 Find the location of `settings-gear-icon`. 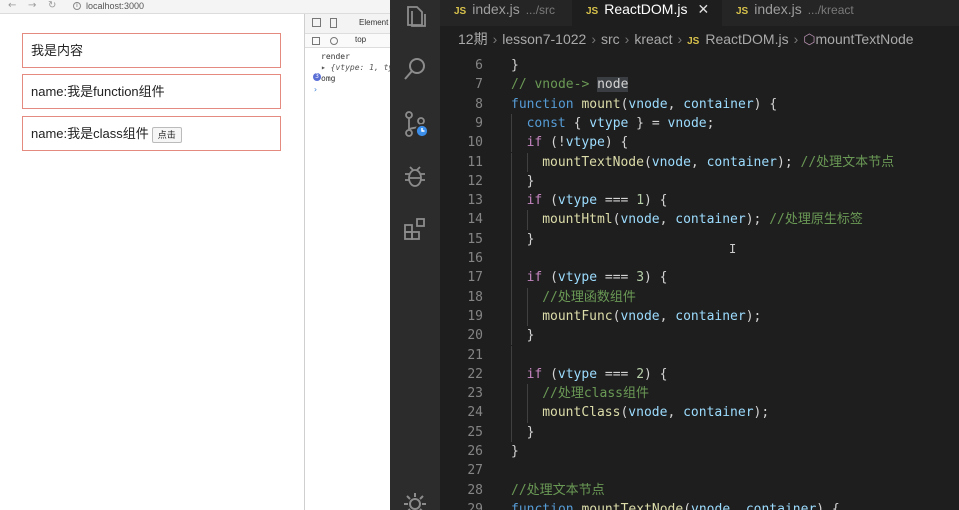

settings-gear-icon is located at coordinates (415, 500).